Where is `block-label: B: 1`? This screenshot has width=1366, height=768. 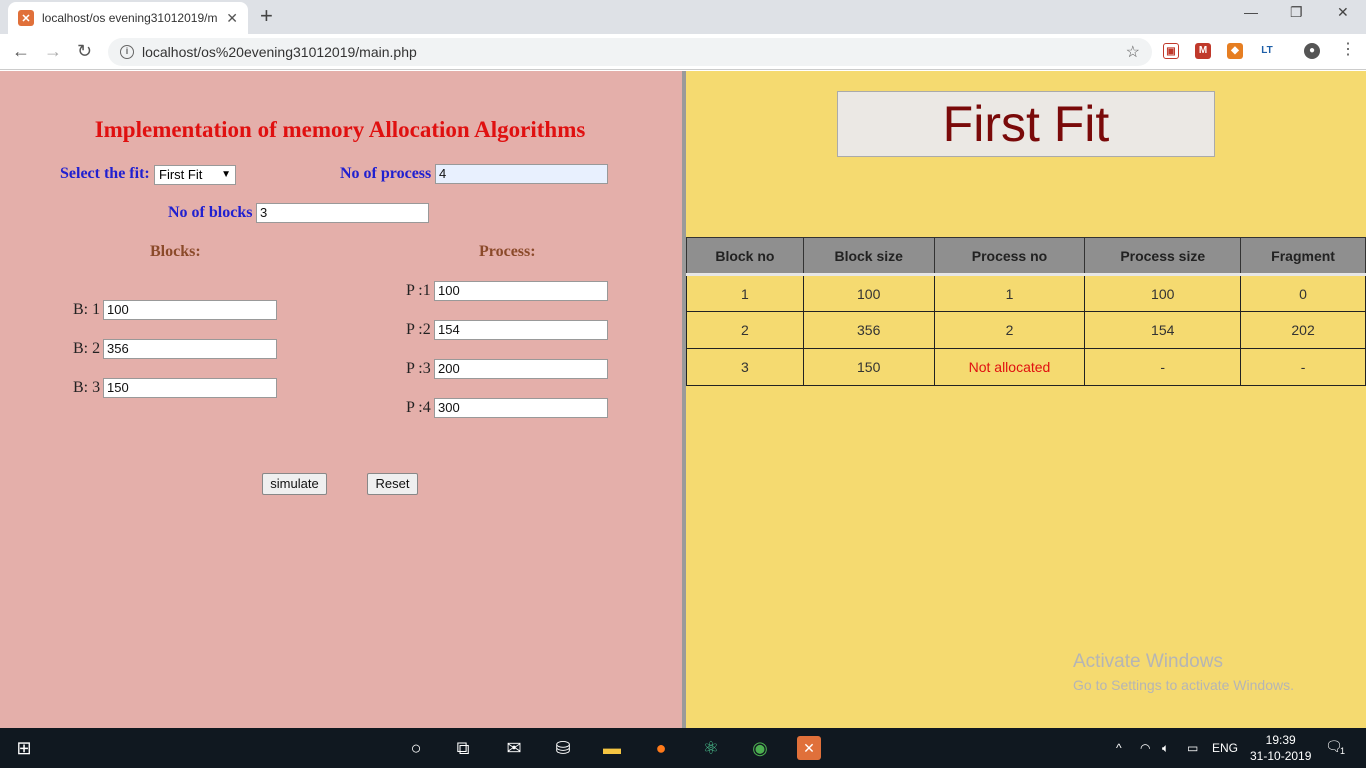
block-label: B: 1 is located at coordinates (87, 309).